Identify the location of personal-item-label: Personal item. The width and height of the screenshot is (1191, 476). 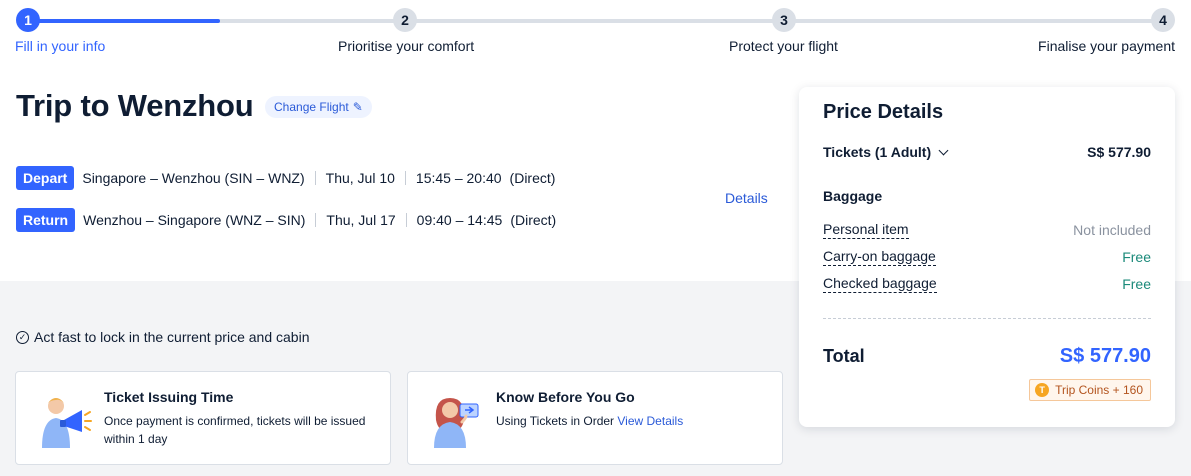
(866, 230).